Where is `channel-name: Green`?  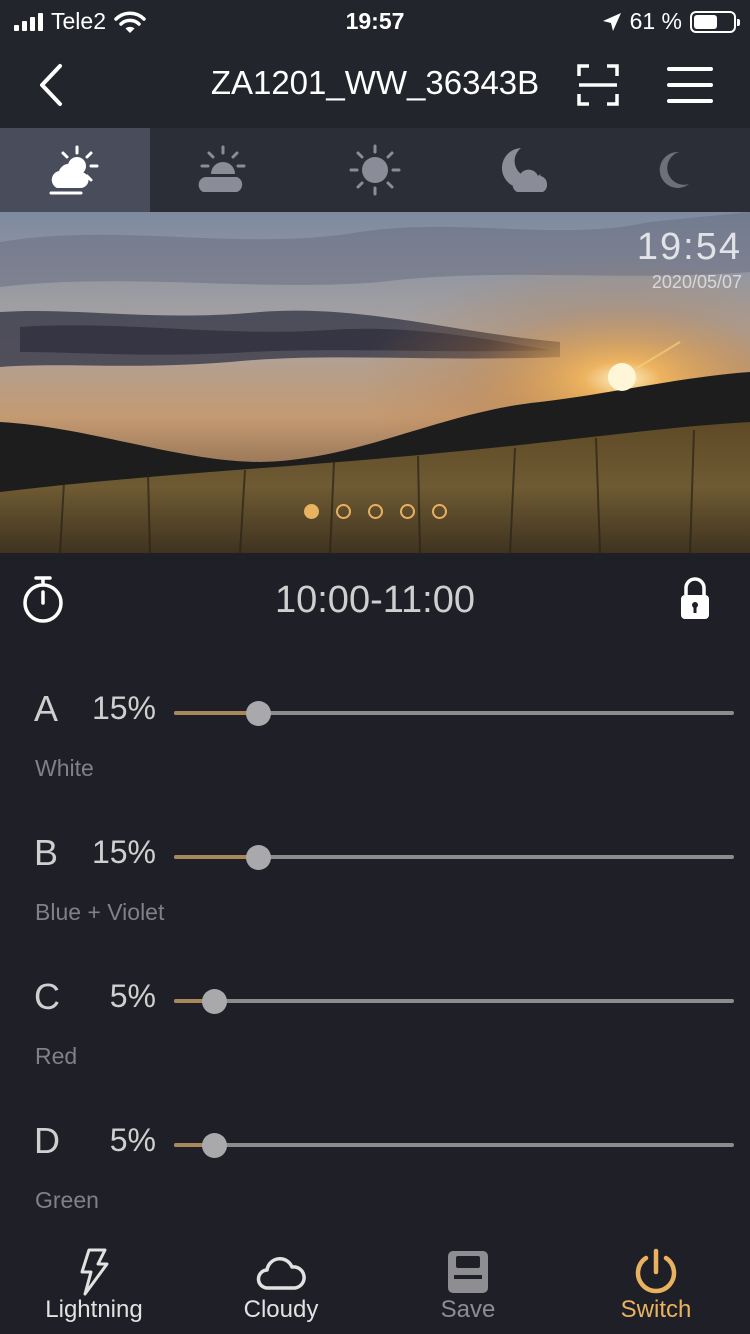 channel-name: Green is located at coordinates (67, 1200).